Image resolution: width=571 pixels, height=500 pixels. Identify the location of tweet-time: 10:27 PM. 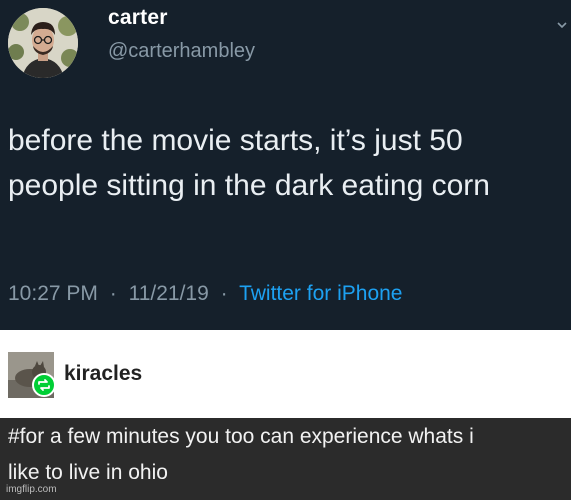
(53, 293).